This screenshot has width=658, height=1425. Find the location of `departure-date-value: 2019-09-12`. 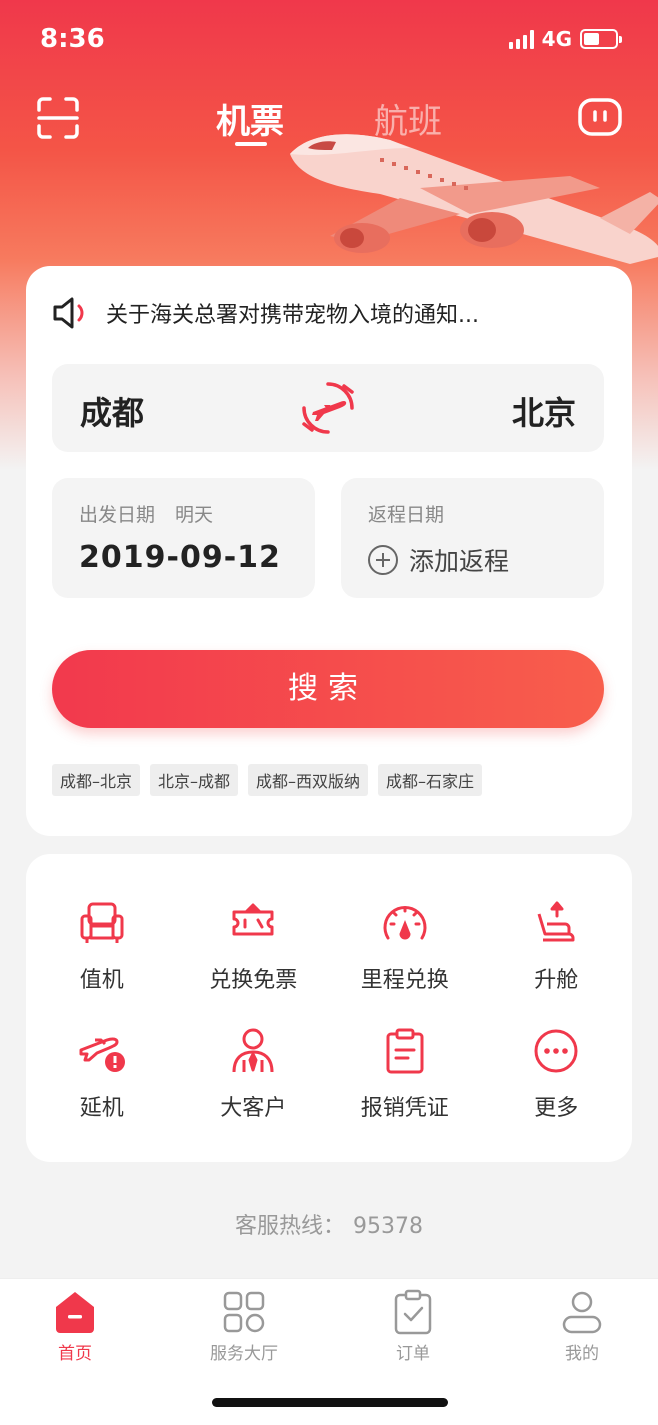

departure-date-value: 2019-09-12 is located at coordinates (180, 557).